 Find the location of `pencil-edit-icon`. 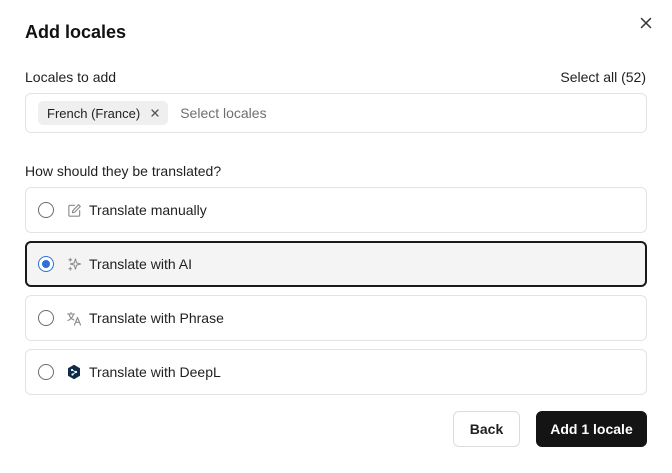

pencil-edit-icon is located at coordinates (74, 210).